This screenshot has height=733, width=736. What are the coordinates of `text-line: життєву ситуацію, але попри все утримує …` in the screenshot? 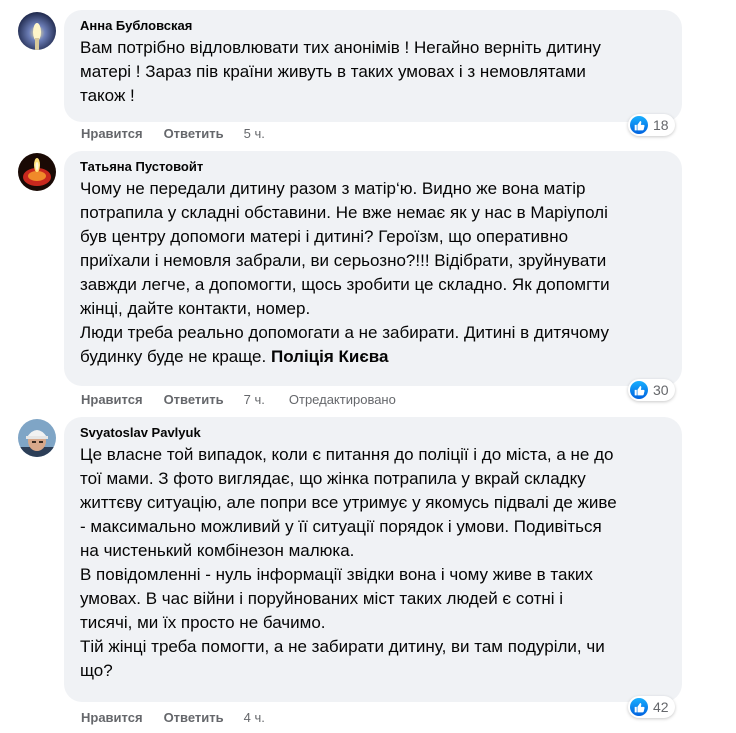 It's located at (348, 502).